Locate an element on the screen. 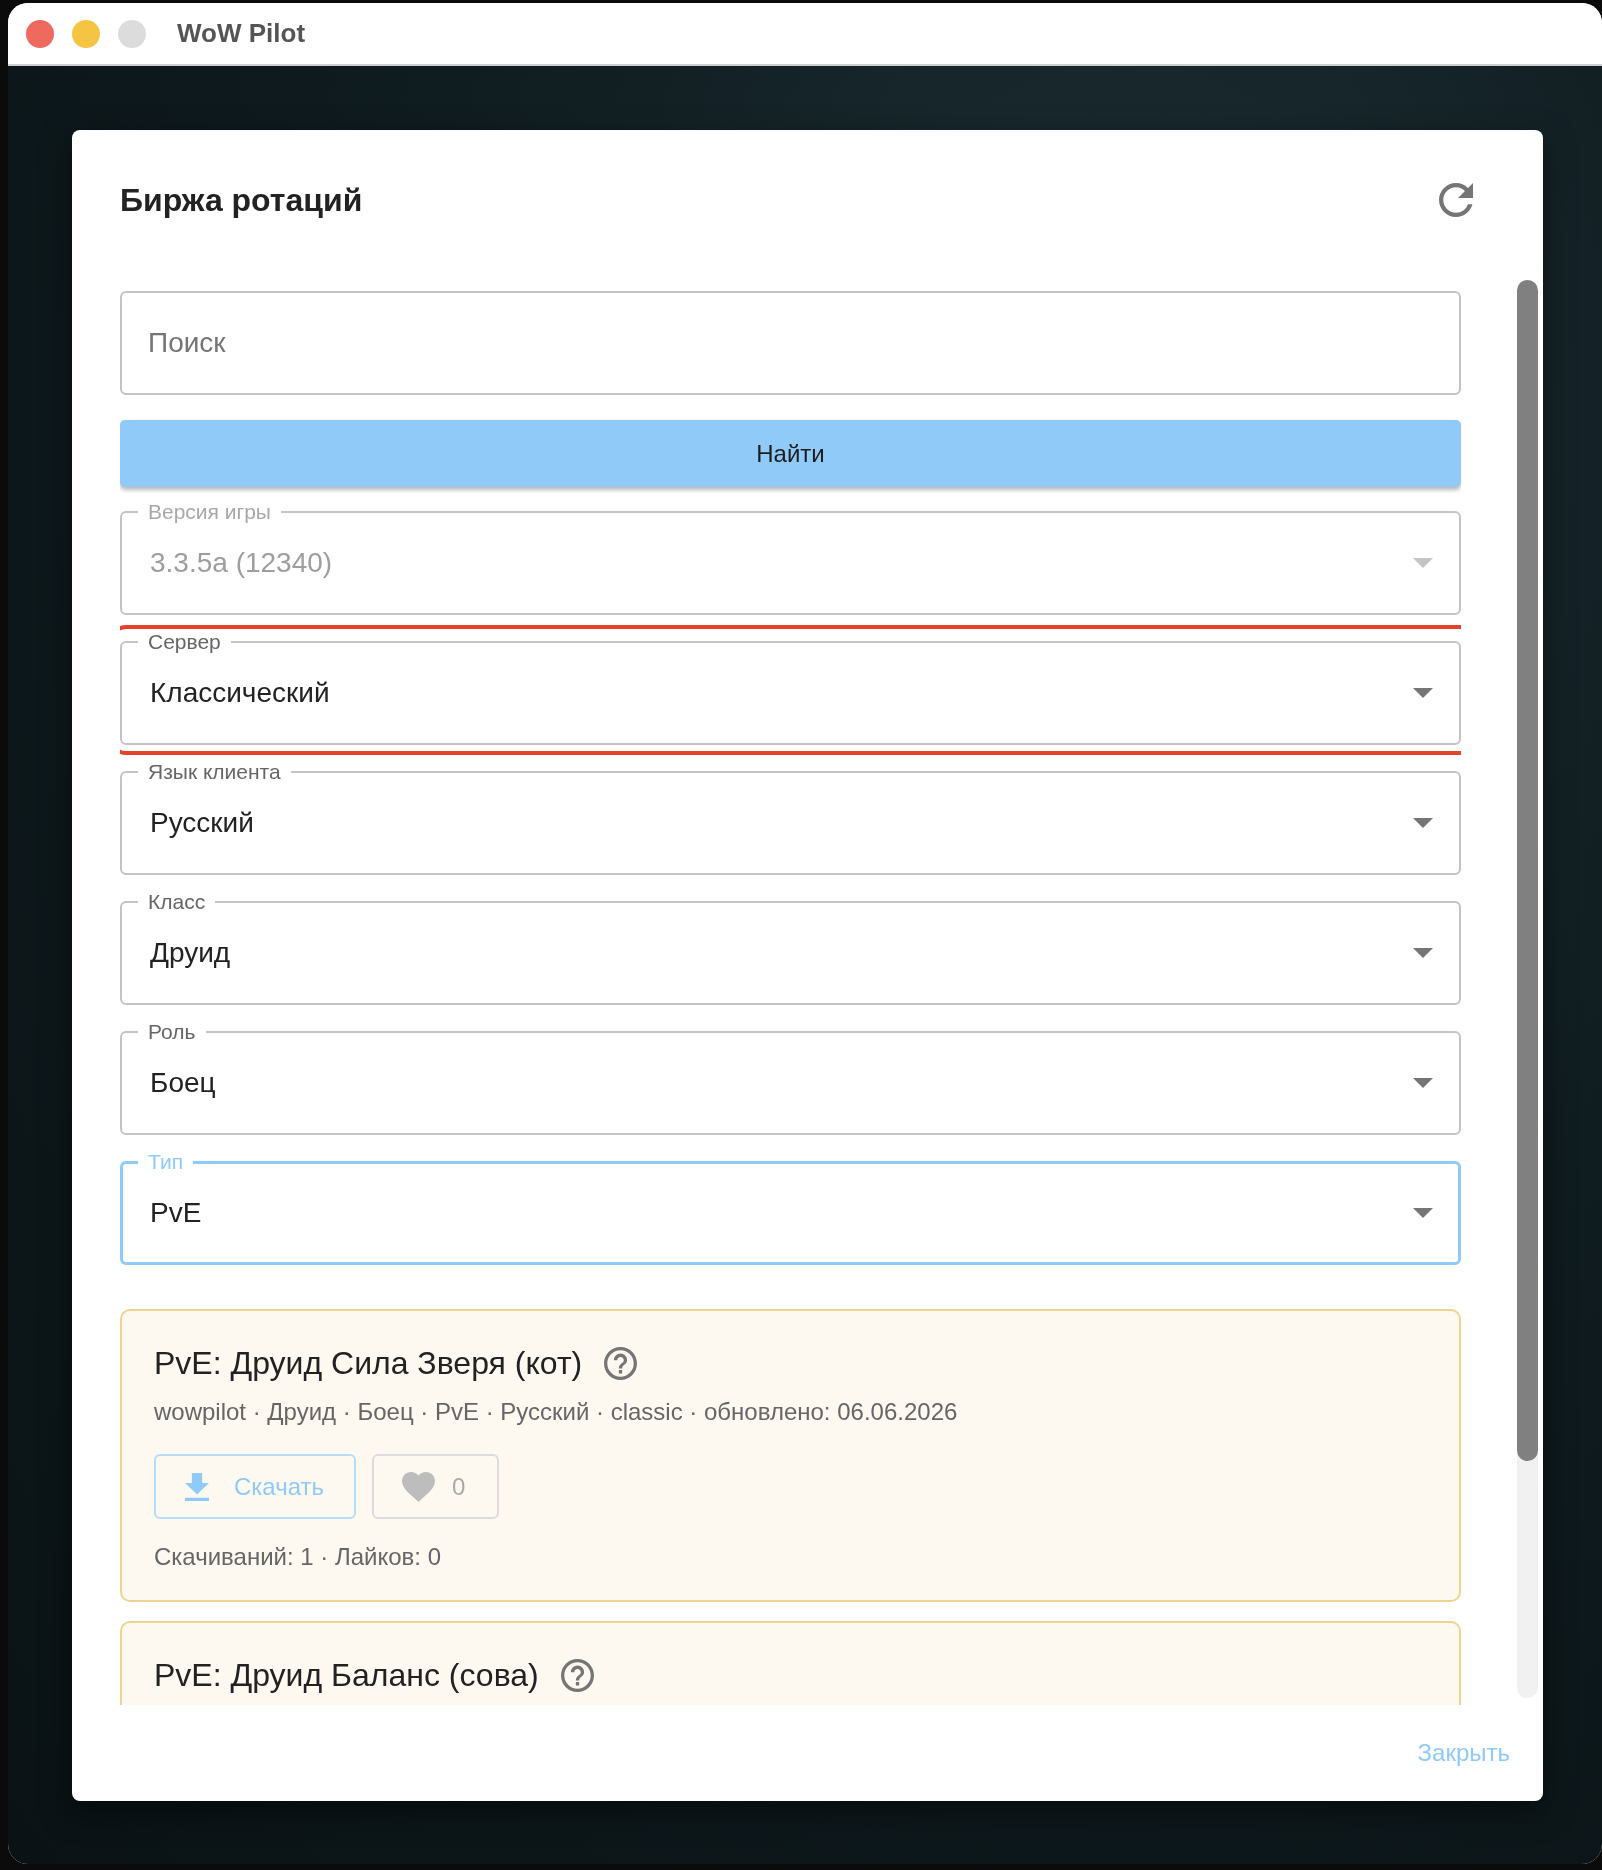 Image resolution: width=1602 pixels, height=1870 pixels. search-button: Найти is located at coordinates (790, 453).